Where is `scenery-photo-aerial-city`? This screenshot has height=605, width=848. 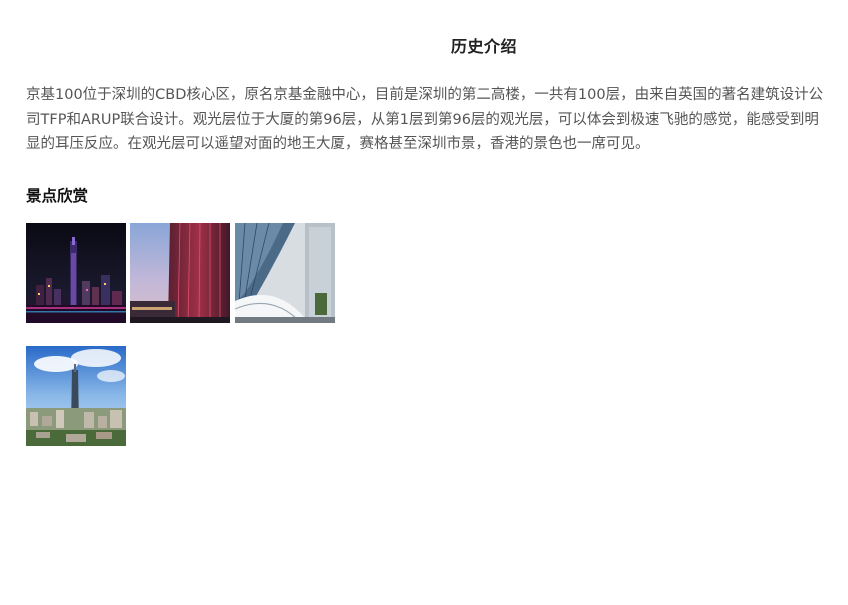
scenery-photo-aerial-city is located at coordinates (76, 396).